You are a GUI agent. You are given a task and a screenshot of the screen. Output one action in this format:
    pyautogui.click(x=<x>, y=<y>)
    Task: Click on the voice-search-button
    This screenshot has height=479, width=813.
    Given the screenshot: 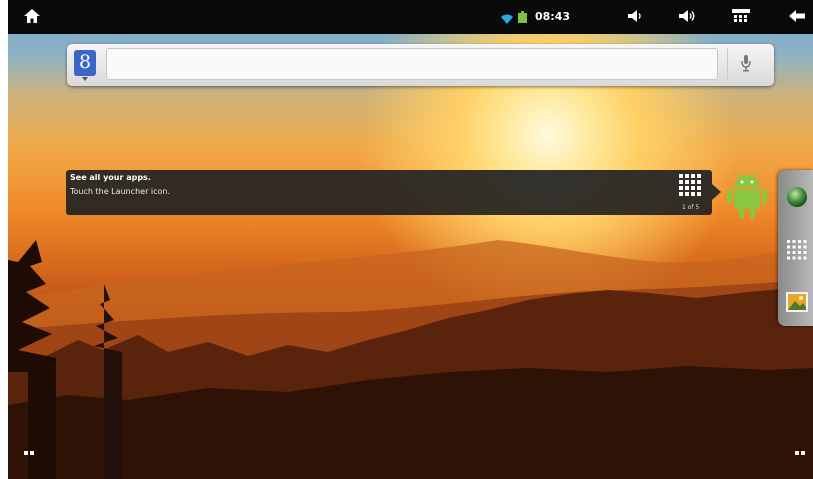 What is the action you would take?
    pyautogui.click(x=746, y=64)
    